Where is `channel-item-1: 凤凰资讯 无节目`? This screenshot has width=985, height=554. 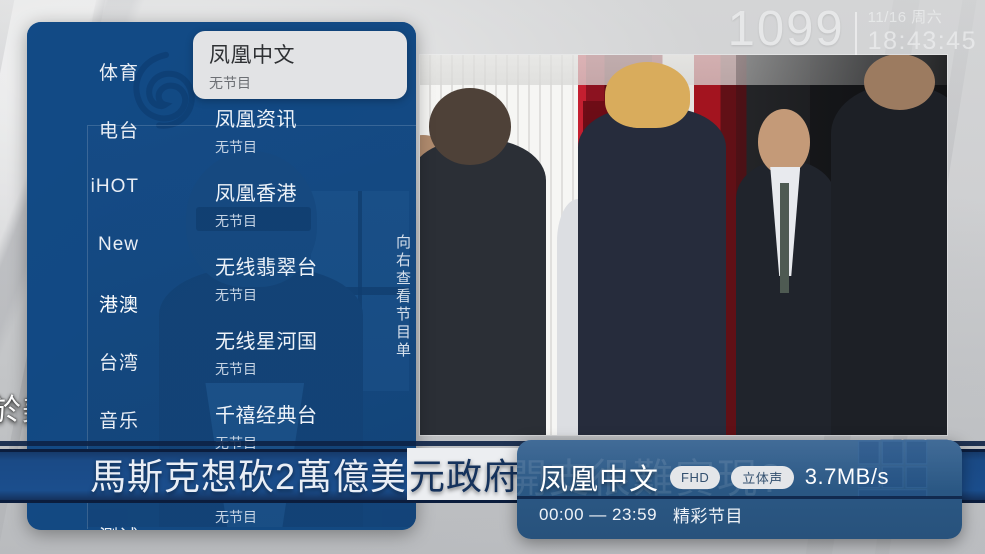
channel-item-1: 凤凰资讯 无节目 is located at coordinates (306, 136).